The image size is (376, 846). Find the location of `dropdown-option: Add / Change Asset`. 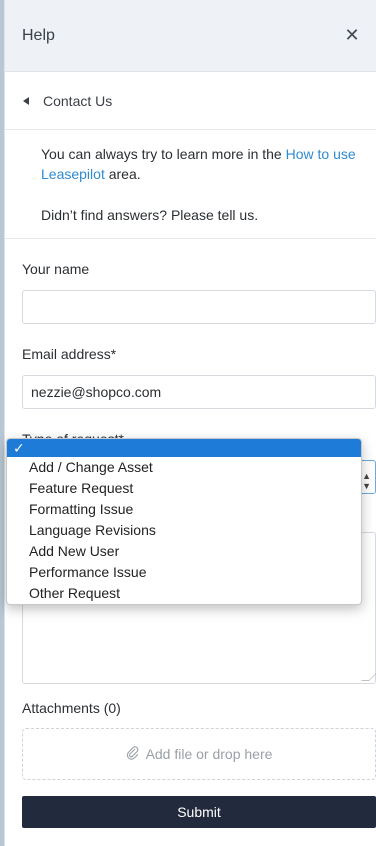

dropdown-option: Add / Change Asset is located at coordinates (184, 467).